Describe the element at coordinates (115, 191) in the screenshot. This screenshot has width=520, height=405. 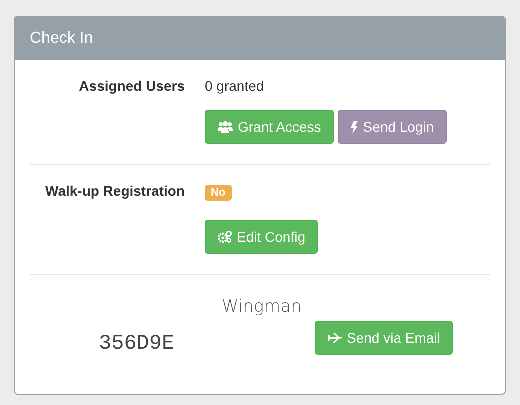
I see `field-label: Walk-up Registration` at that location.